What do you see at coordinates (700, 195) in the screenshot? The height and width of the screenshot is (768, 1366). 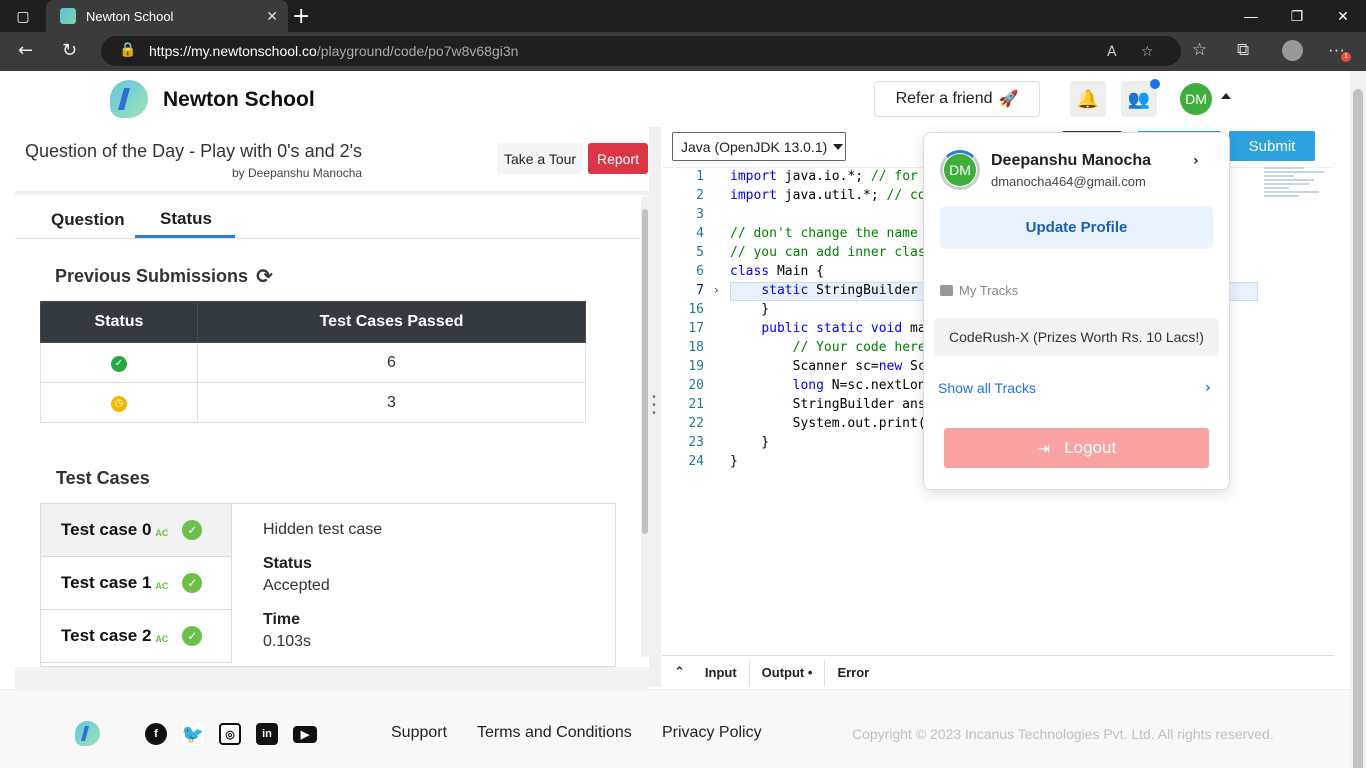 I see `line-number: 2` at bounding box center [700, 195].